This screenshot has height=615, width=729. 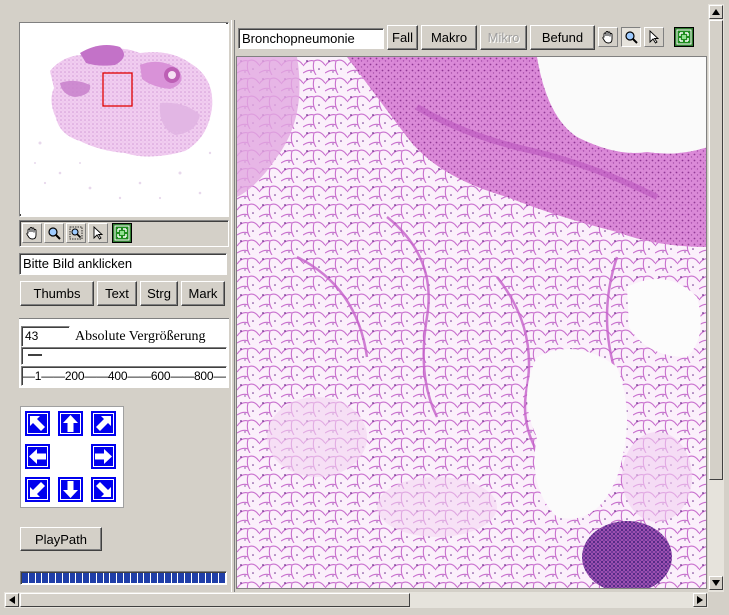 I want to click on viewer-hand-tool-button, so click(x=608, y=37).